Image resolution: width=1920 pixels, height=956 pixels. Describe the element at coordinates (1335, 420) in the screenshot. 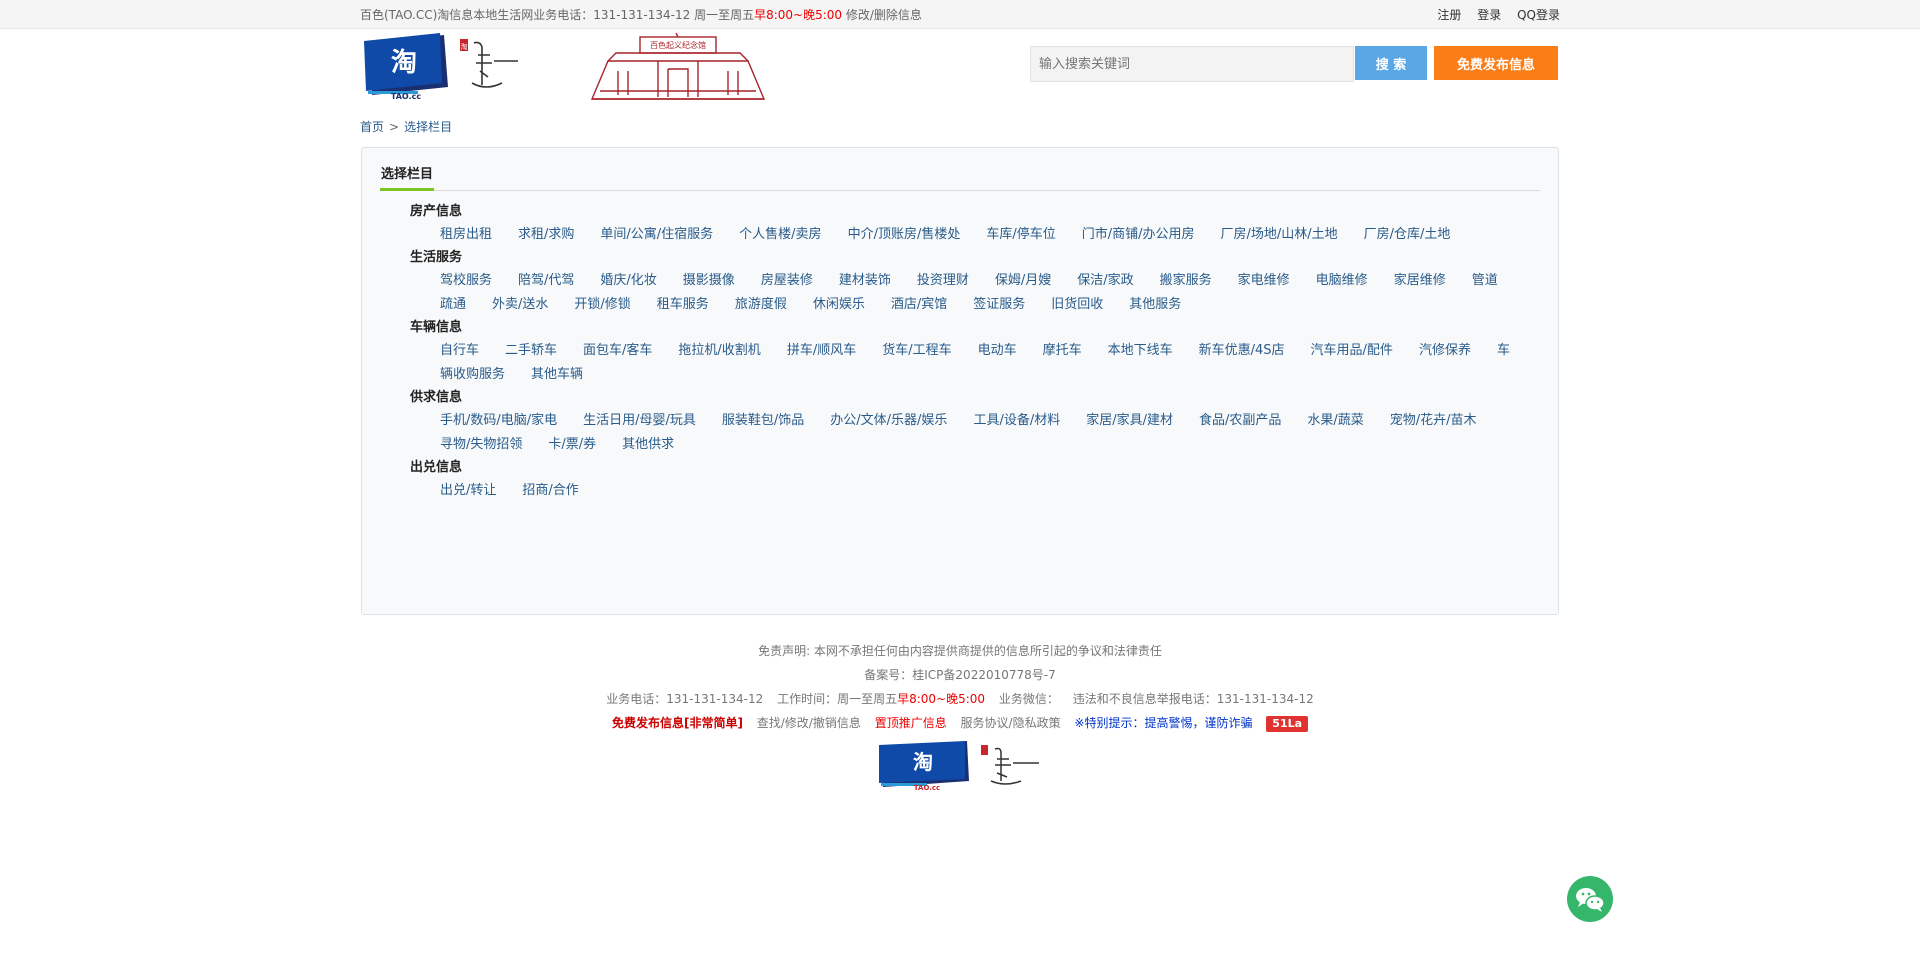

I see `subcategory-link: 水果/蔬菜` at that location.